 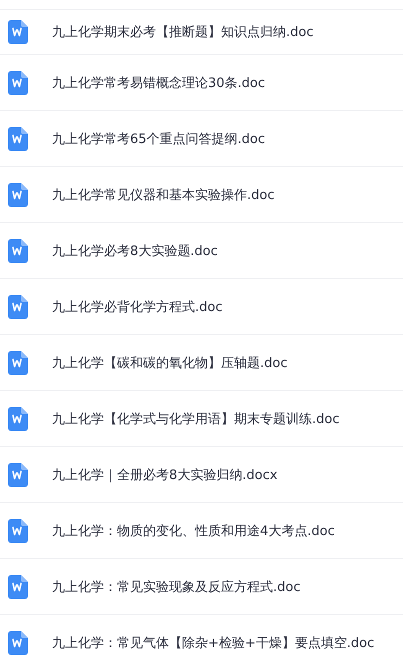 I want to click on file-name: 九上化学：常见气体【除杂+检验+干燥】要点填空.doc, so click(x=213, y=643).